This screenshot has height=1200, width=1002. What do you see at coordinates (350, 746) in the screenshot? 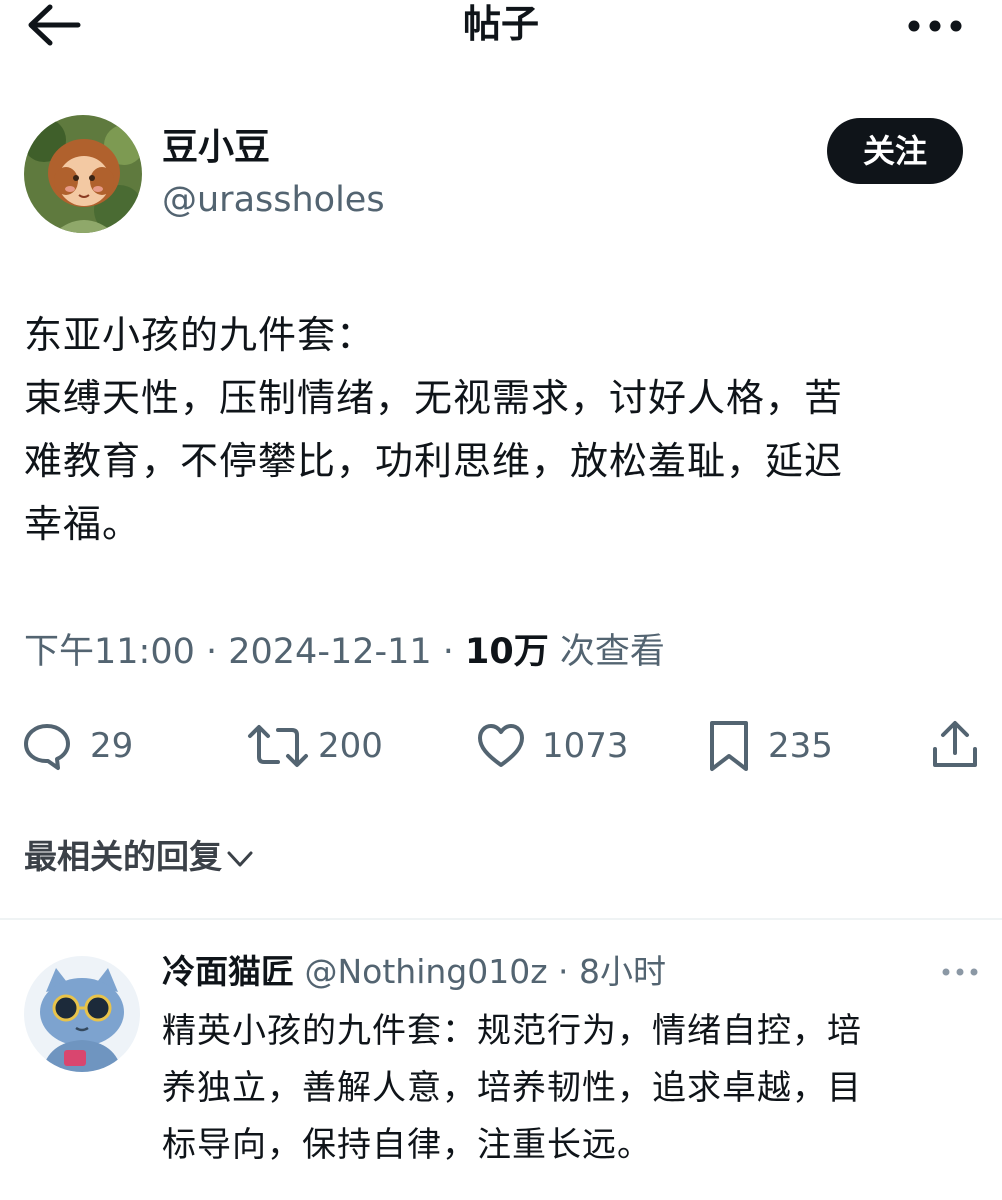
I see `retweet-count: 200` at bounding box center [350, 746].